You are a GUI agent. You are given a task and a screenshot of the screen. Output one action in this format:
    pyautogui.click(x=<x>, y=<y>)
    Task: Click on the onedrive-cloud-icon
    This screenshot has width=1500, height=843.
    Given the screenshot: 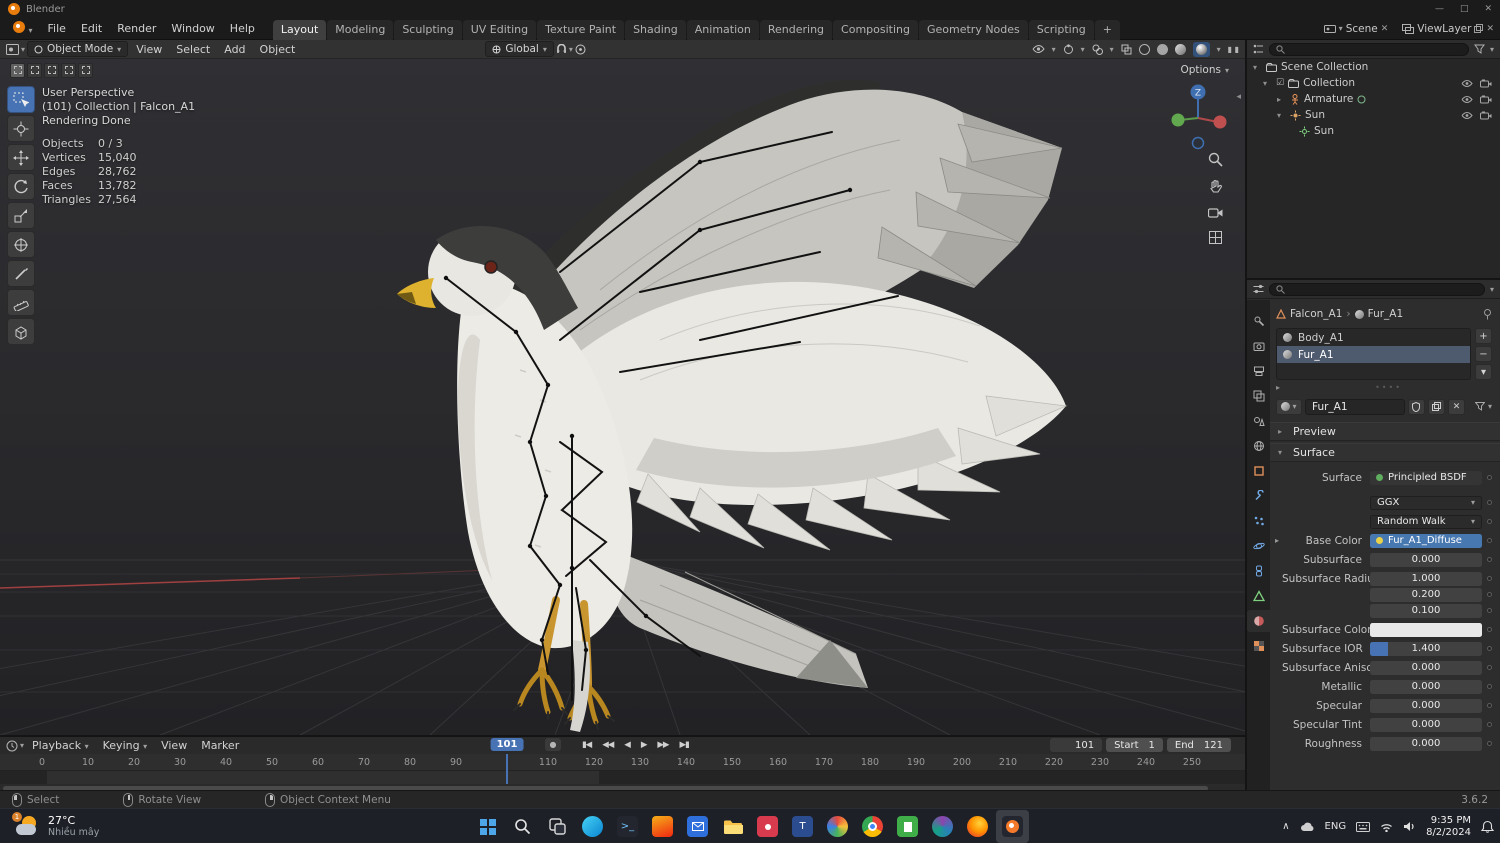 What is the action you would take?
    pyautogui.click(x=1307, y=826)
    